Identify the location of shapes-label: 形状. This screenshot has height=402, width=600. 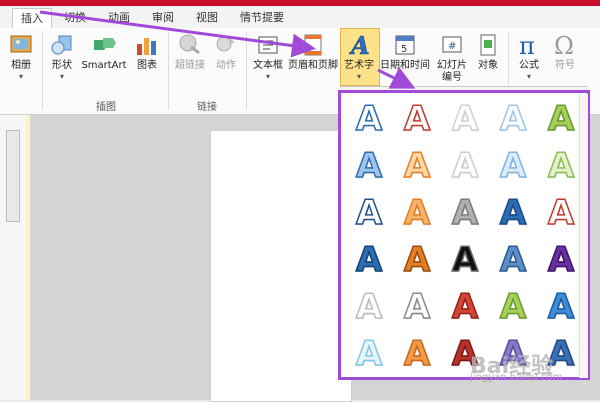
(62, 65).